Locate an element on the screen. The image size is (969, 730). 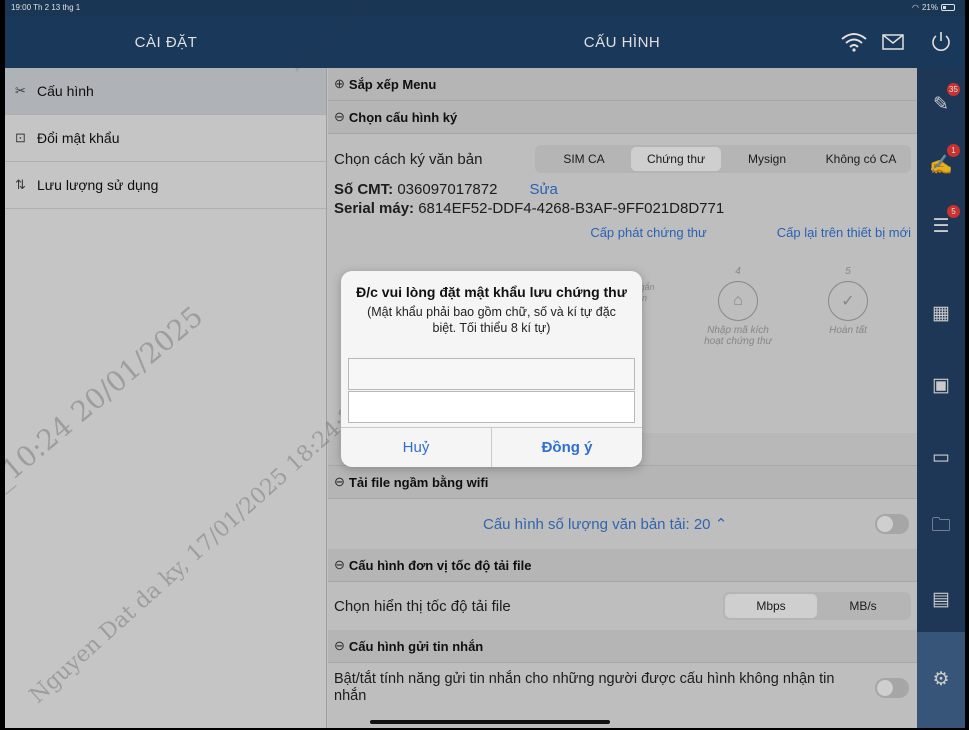
dialog-buttons: Huỷ Đồng ý is located at coordinates (491, 447).